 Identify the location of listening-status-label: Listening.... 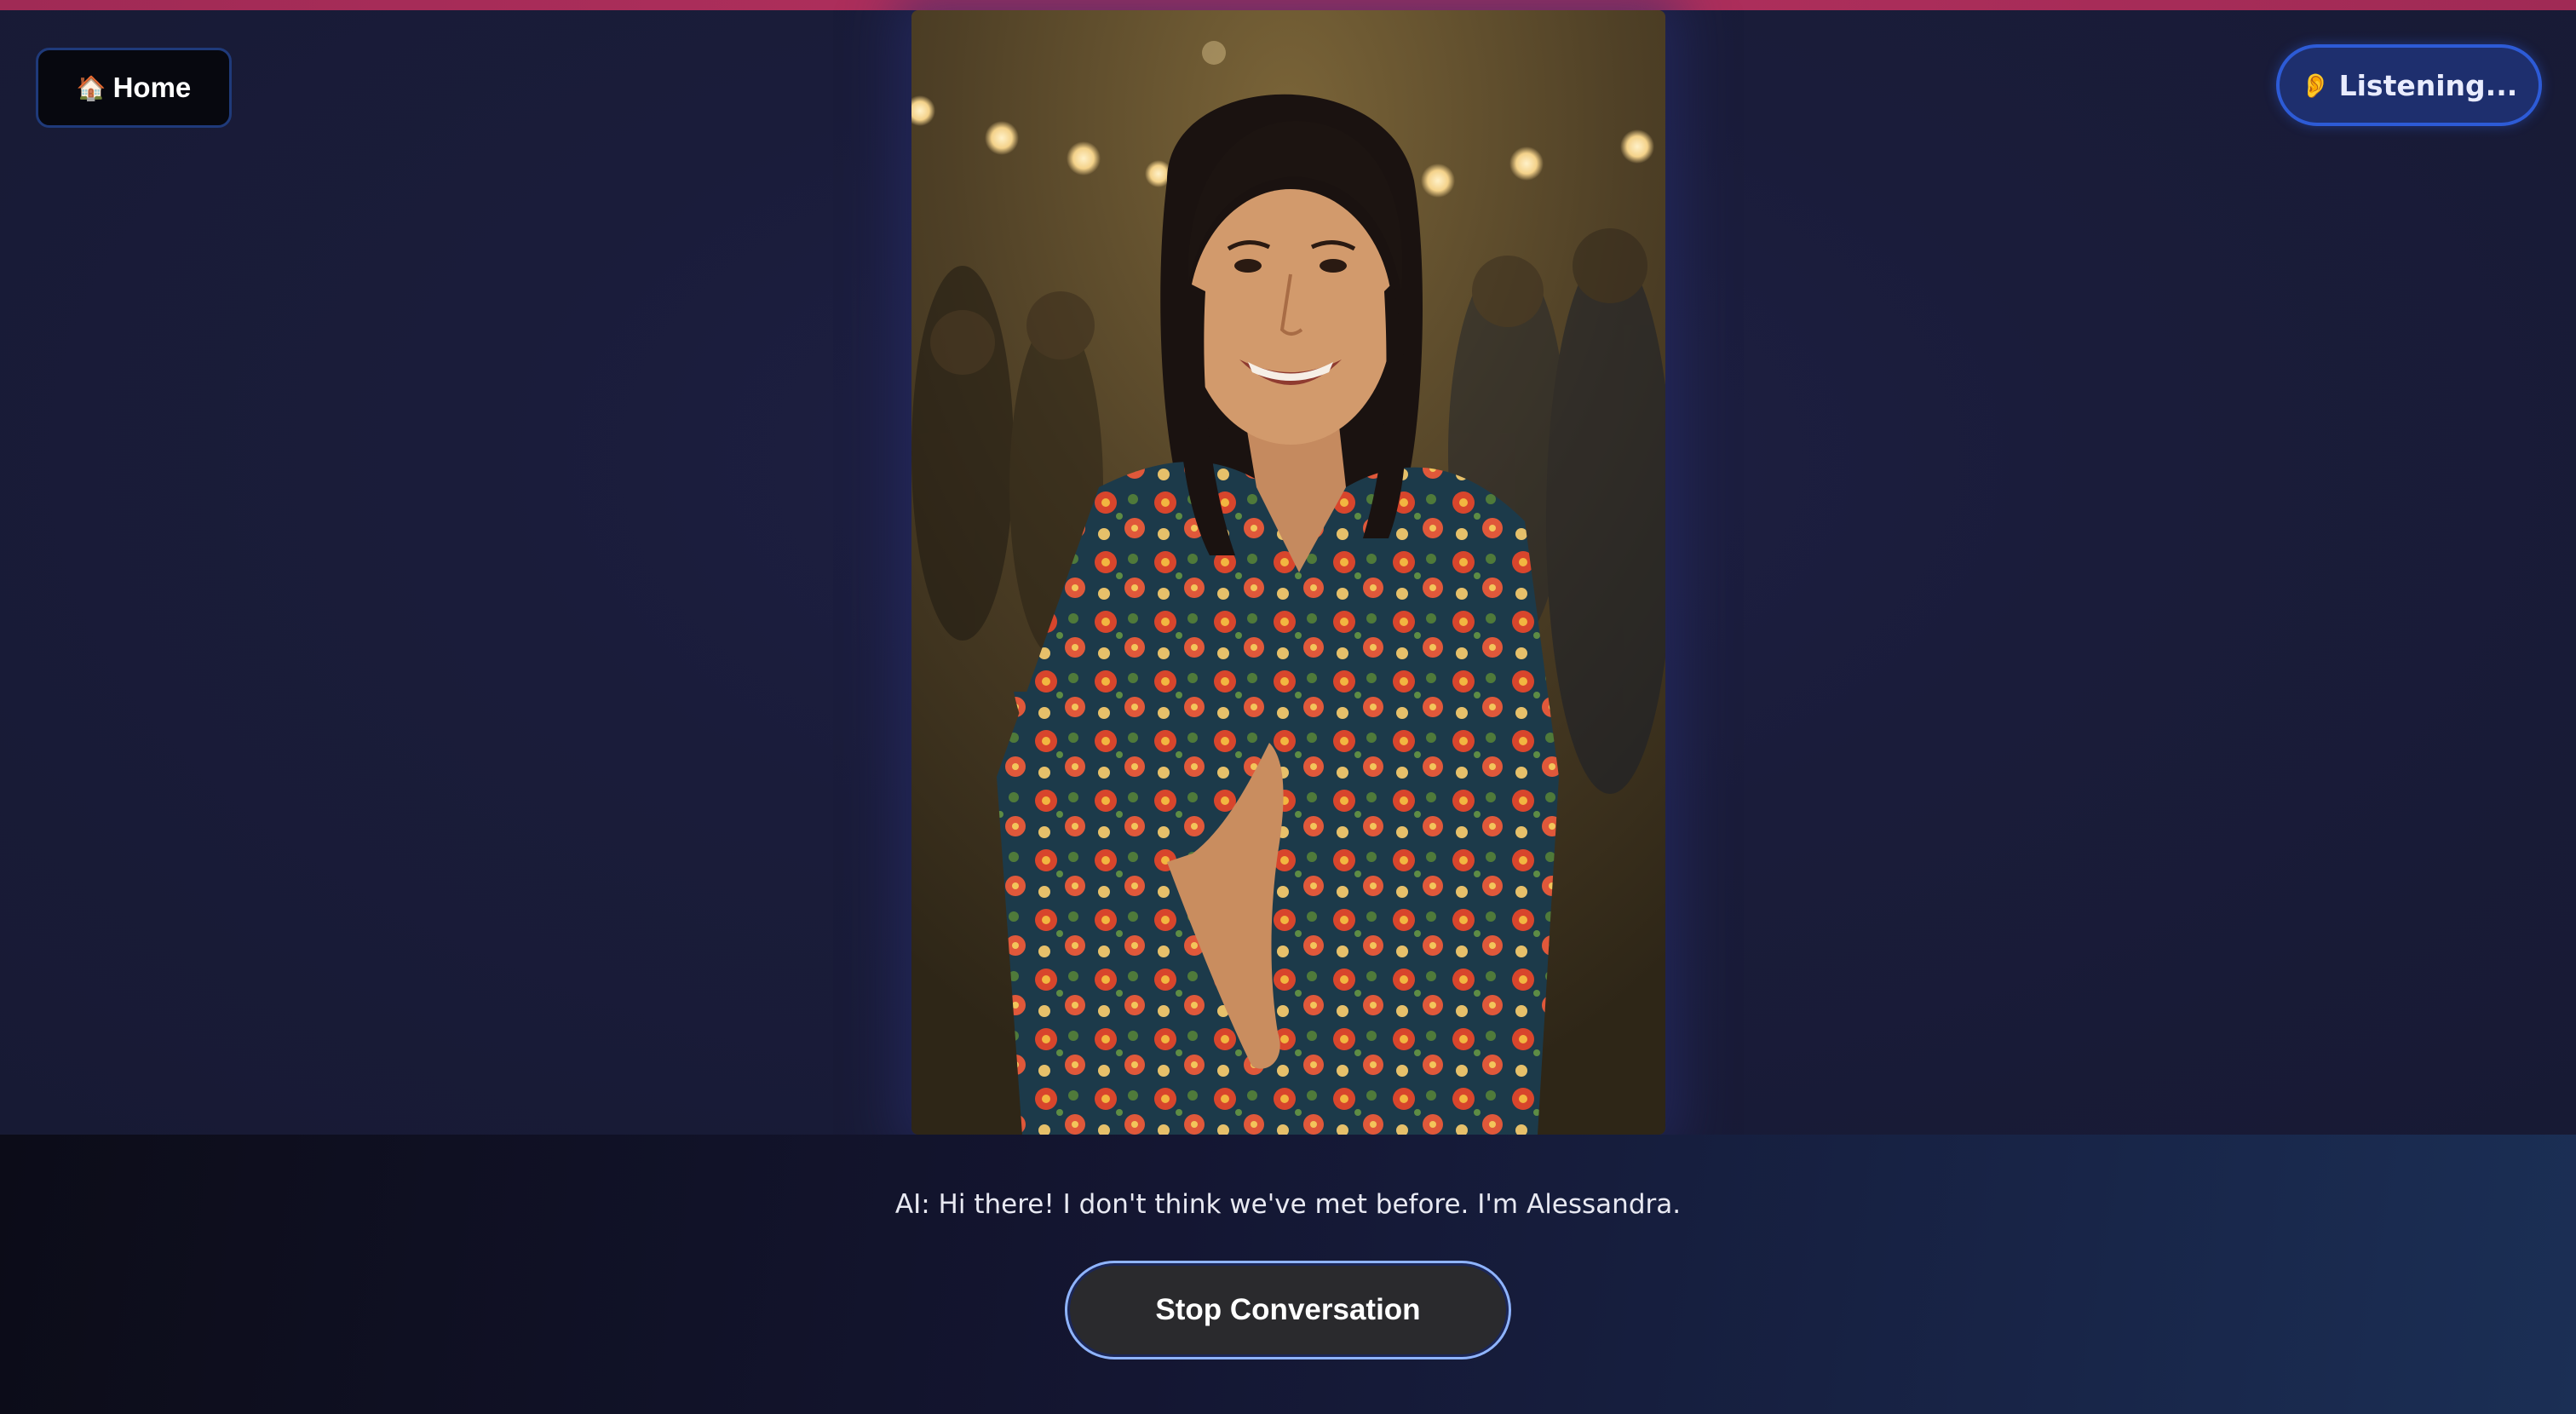
(2428, 85).